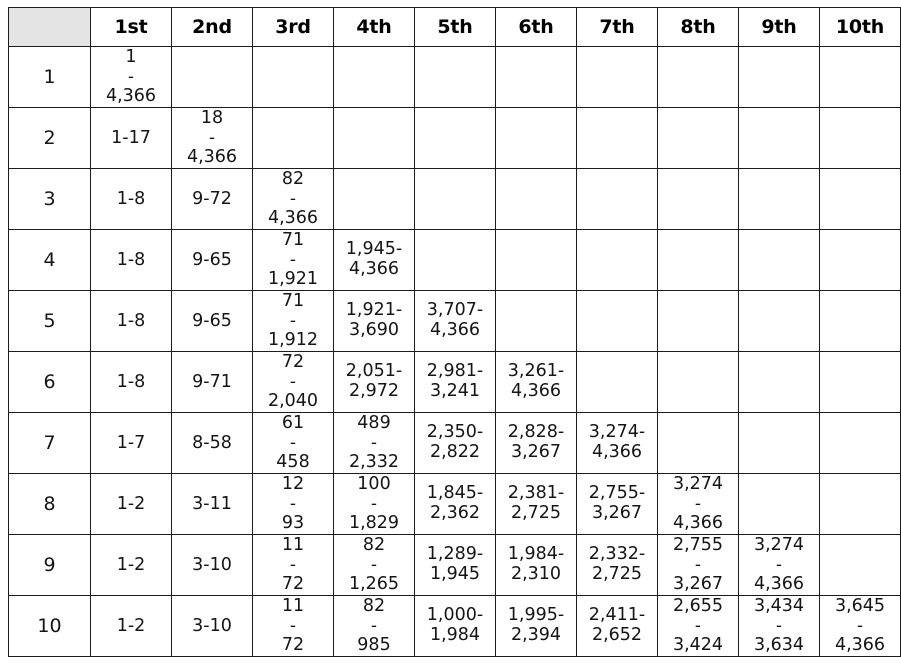 Image resolution: width=901 pixels, height=663 pixels. Describe the element at coordinates (374, 310) in the screenshot. I see `interval-lower-bound: 1,921-` at that location.